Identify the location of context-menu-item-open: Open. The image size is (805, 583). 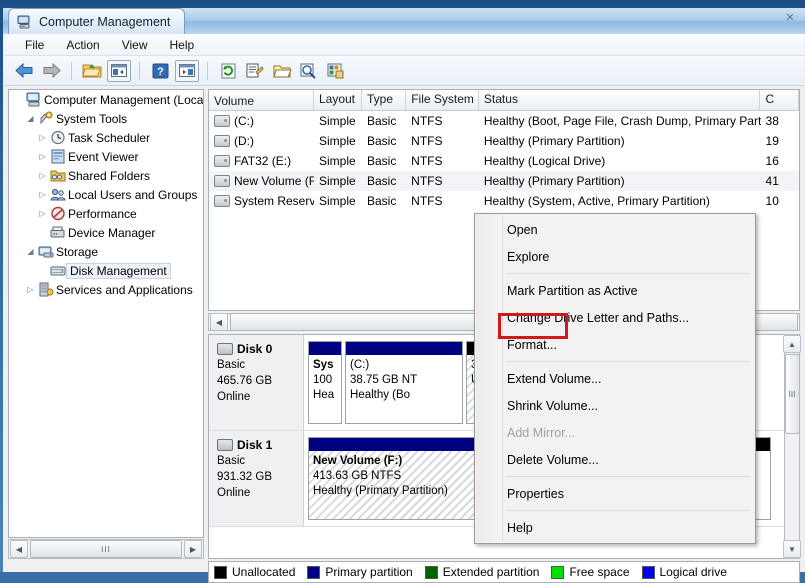
(615, 229).